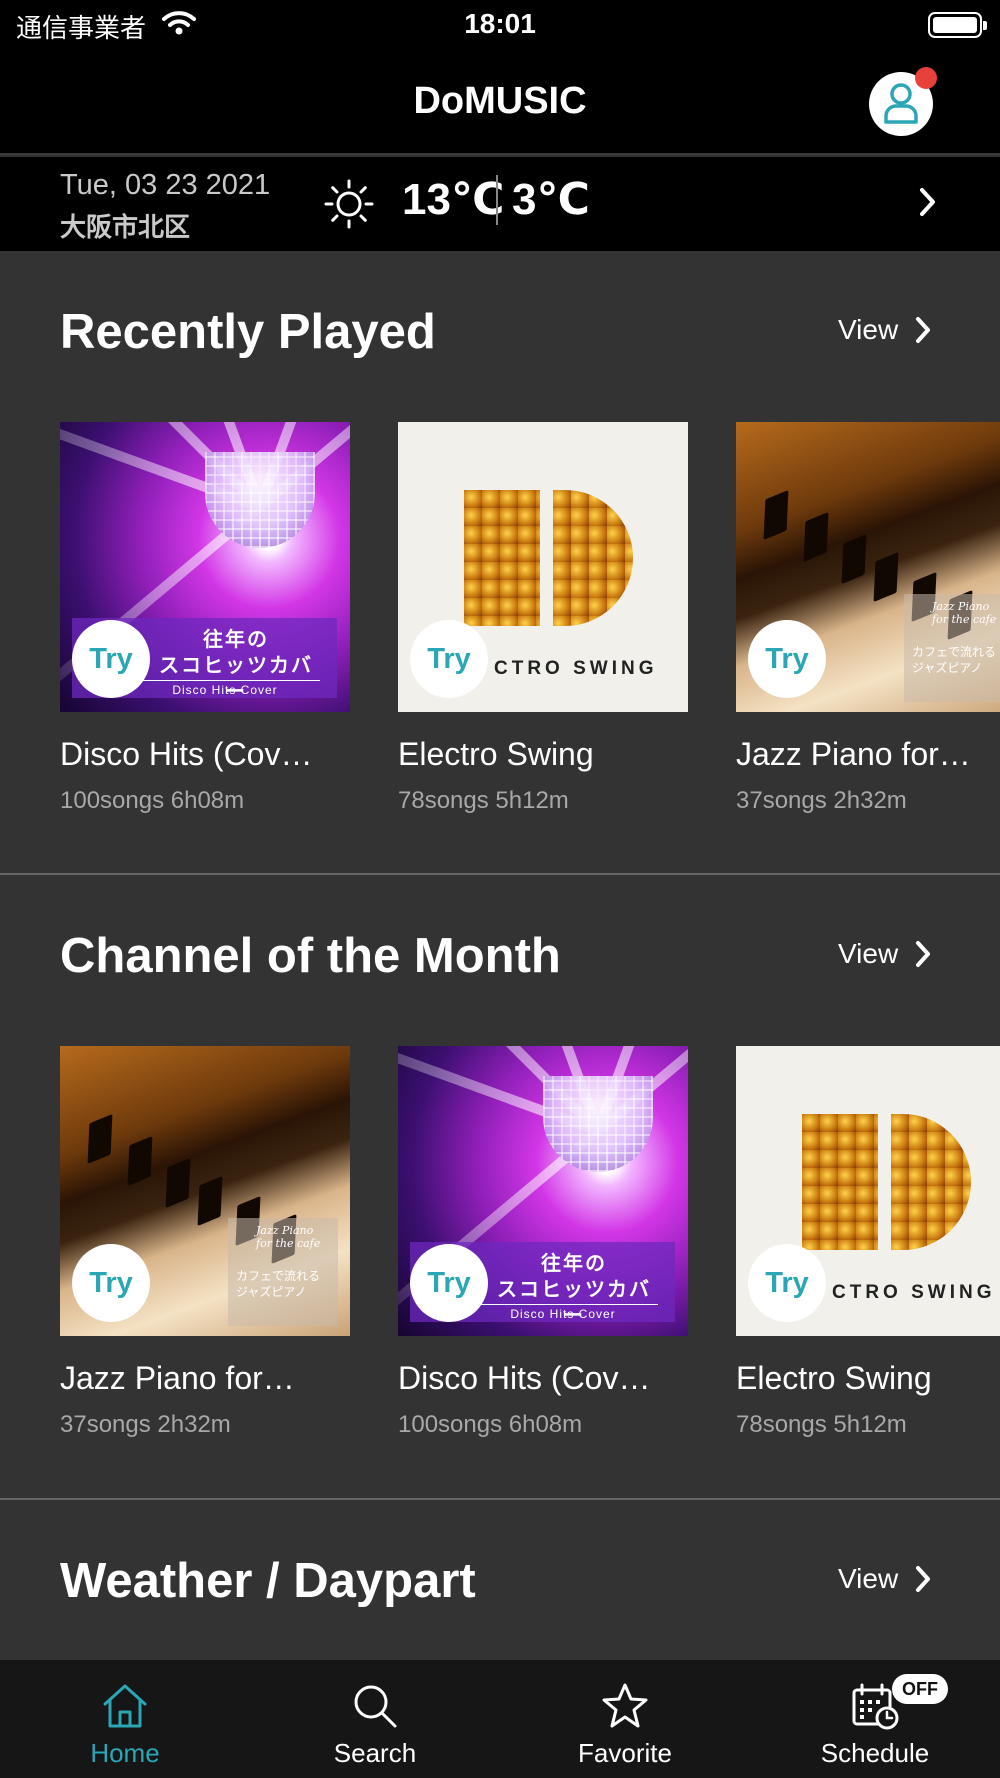 The height and width of the screenshot is (1778, 1000). Describe the element at coordinates (349, 204) in the screenshot. I see `sun-icon` at that location.